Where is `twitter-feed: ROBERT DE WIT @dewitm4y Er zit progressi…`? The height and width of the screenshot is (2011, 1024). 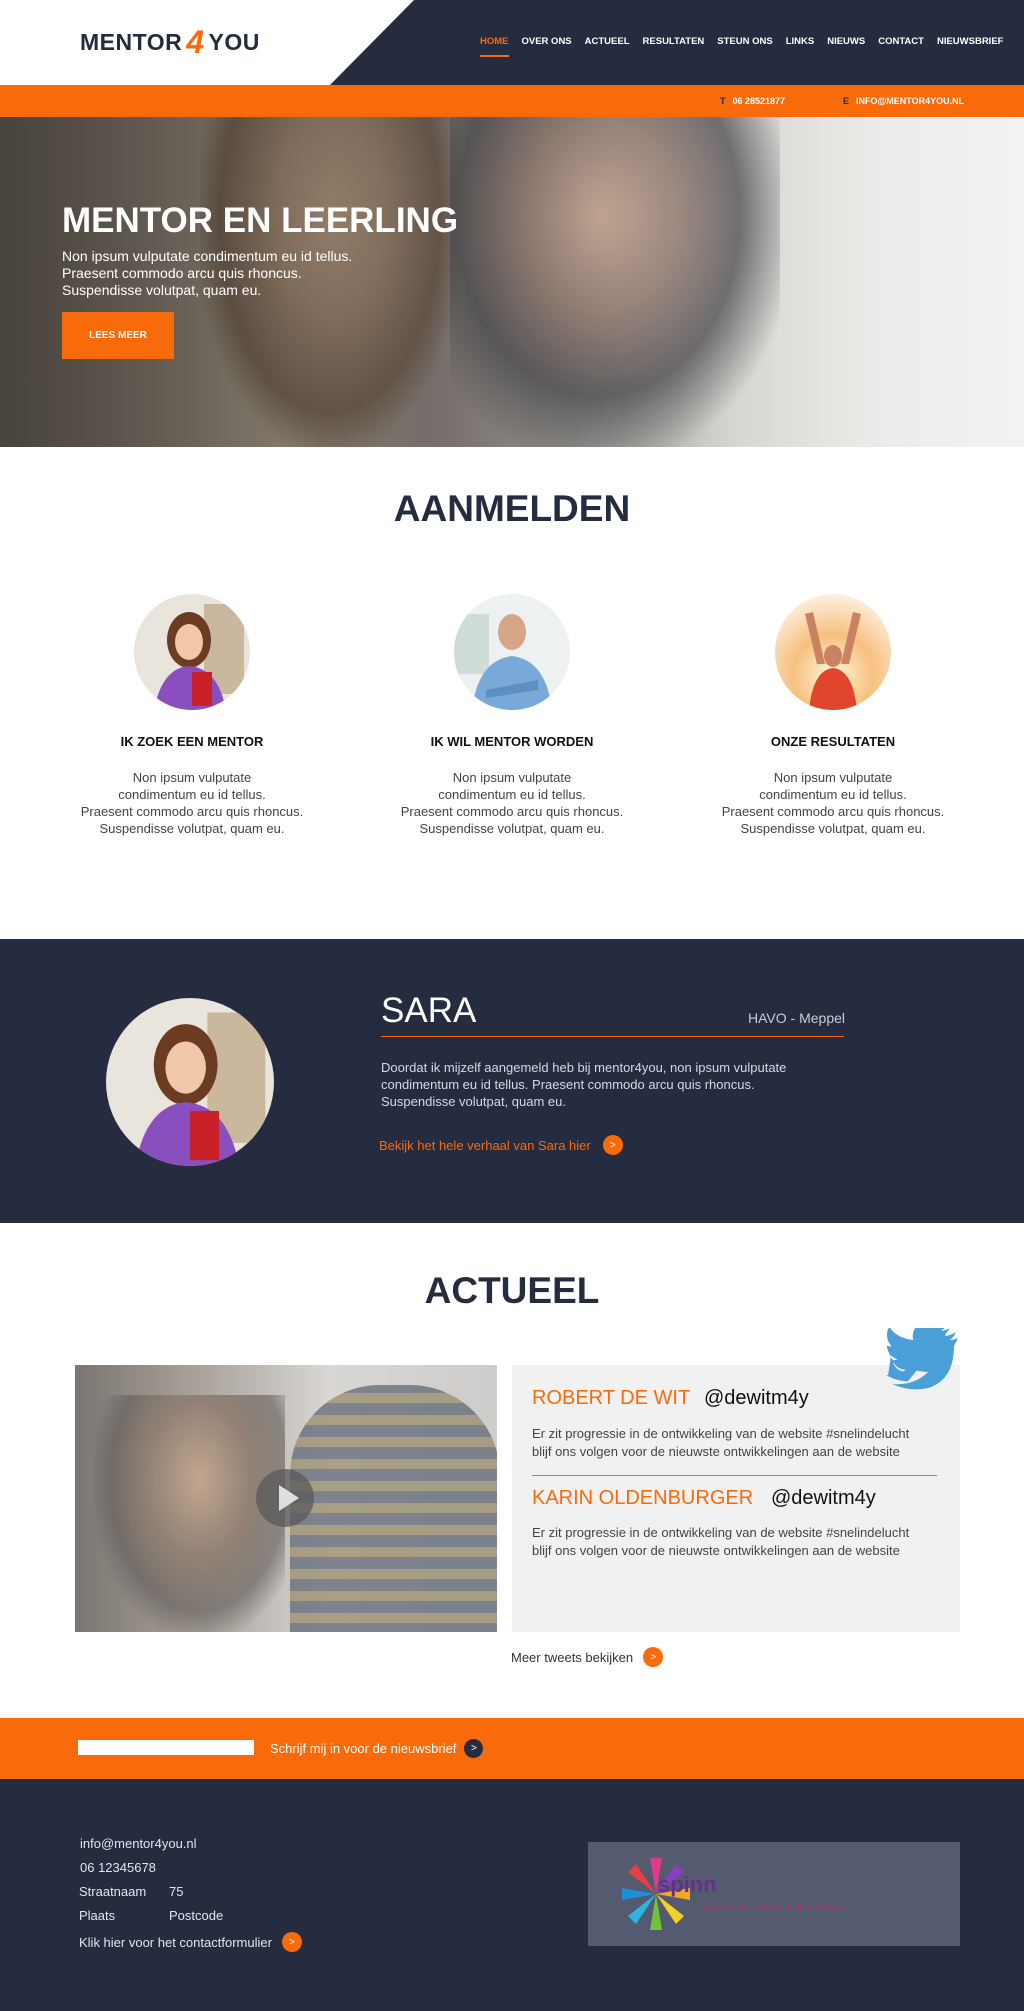
twitter-feed: ROBERT DE WIT @dewitm4y Er zit progressi… is located at coordinates (736, 1498).